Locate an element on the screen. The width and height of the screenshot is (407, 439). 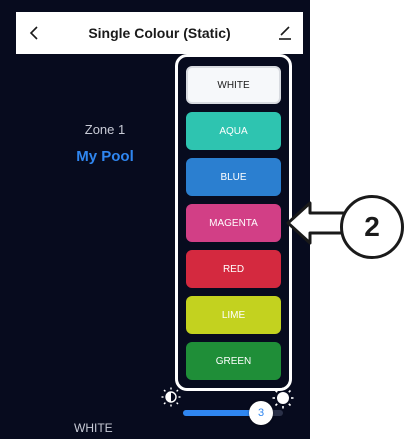
color-button-lime: LIME is located at coordinates (233, 315).